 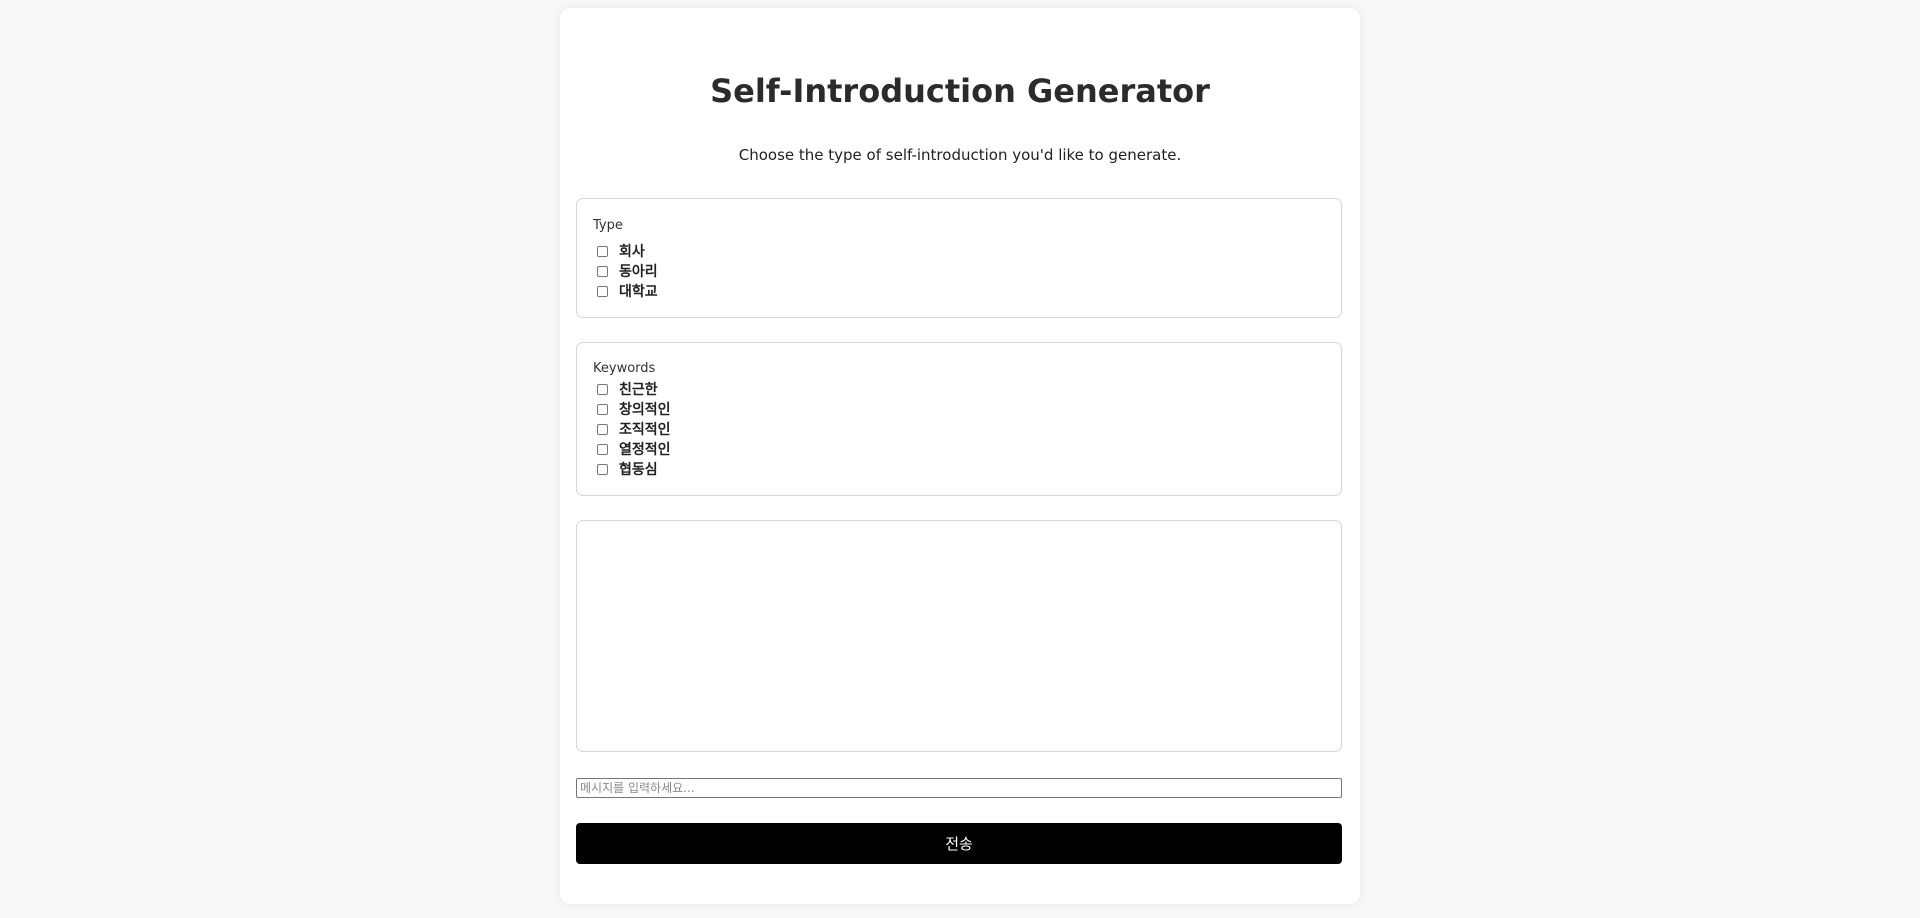 I want to click on send-button: 전송, so click(x=959, y=843).